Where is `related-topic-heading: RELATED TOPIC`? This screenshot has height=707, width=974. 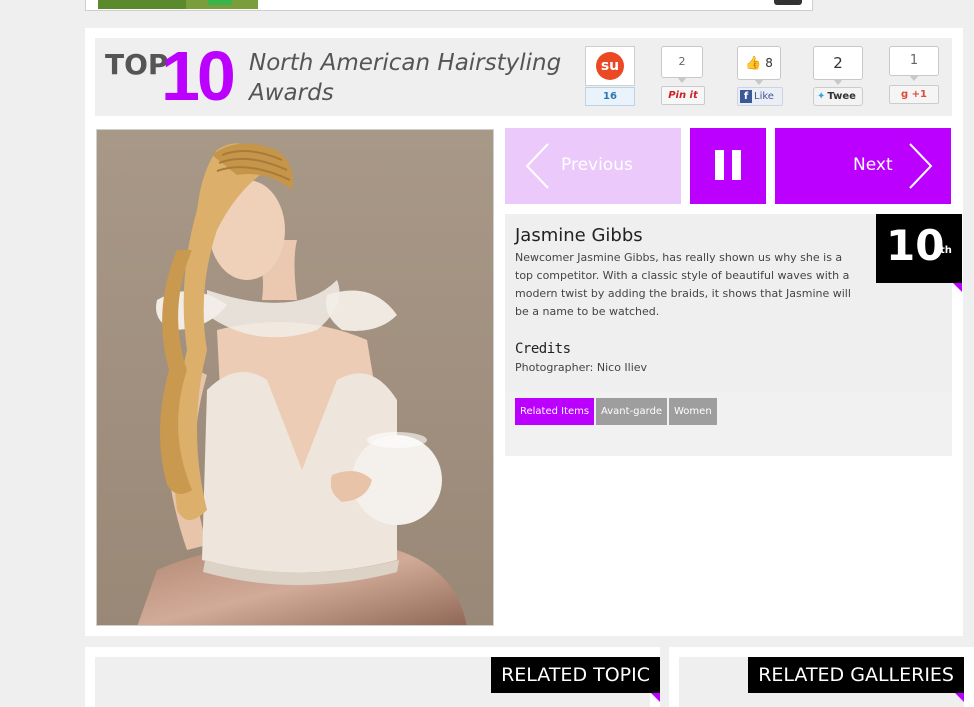
related-topic-heading: RELATED TOPIC is located at coordinates (575, 679).